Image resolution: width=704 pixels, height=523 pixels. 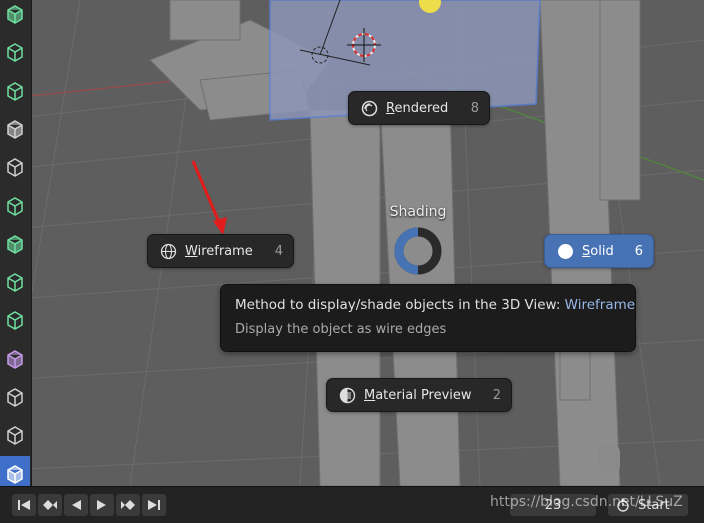 I want to click on tooltip-value: Wireframe, so click(x=600, y=305).